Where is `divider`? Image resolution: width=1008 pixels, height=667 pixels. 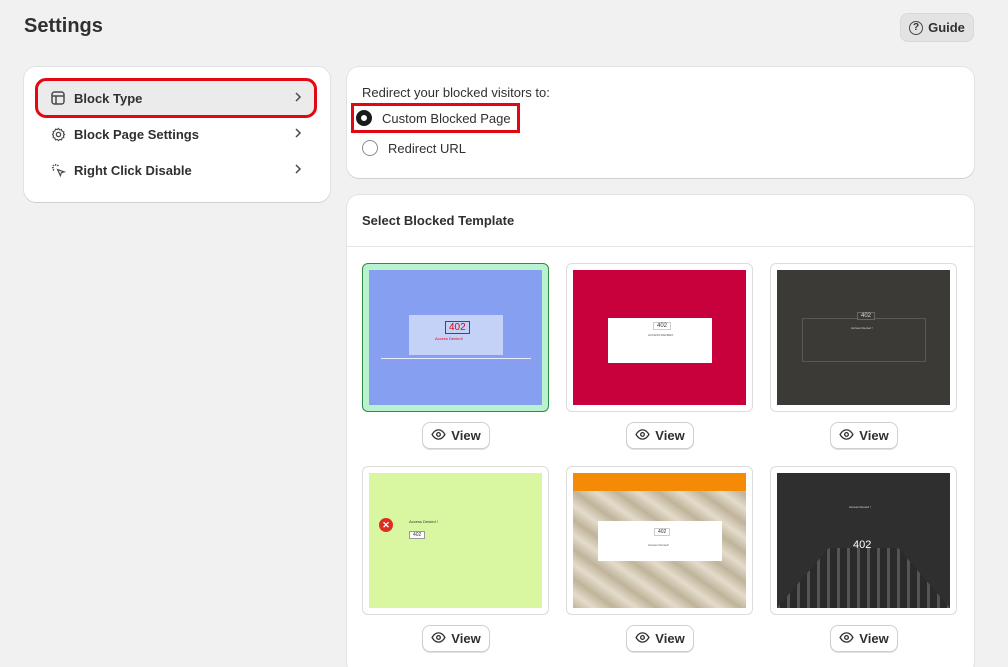 divider is located at coordinates (660, 246).